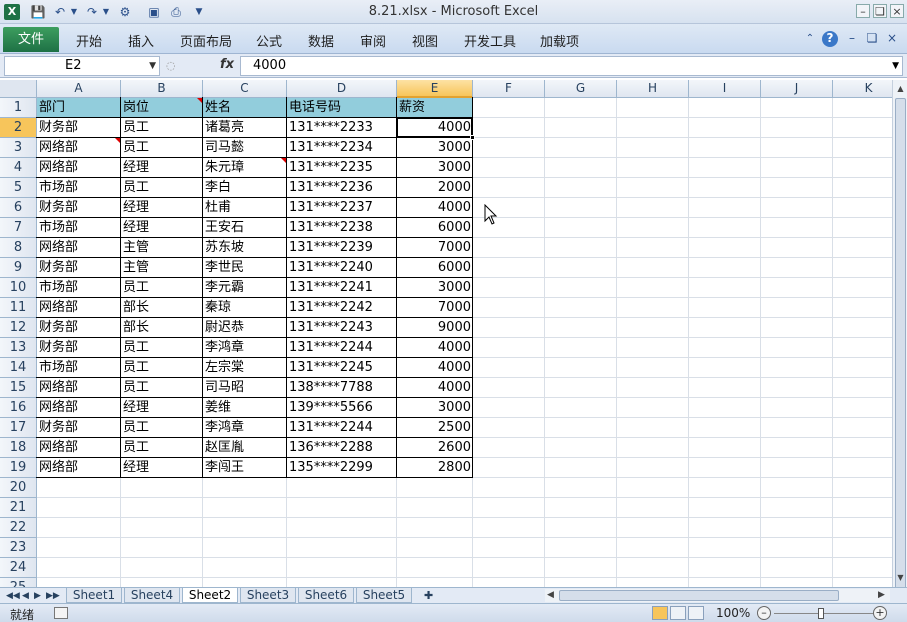  What do you see at coordinates (862, 89) in the screenshot?
I see `column-header-k: K` at bounding box center [862, 89].